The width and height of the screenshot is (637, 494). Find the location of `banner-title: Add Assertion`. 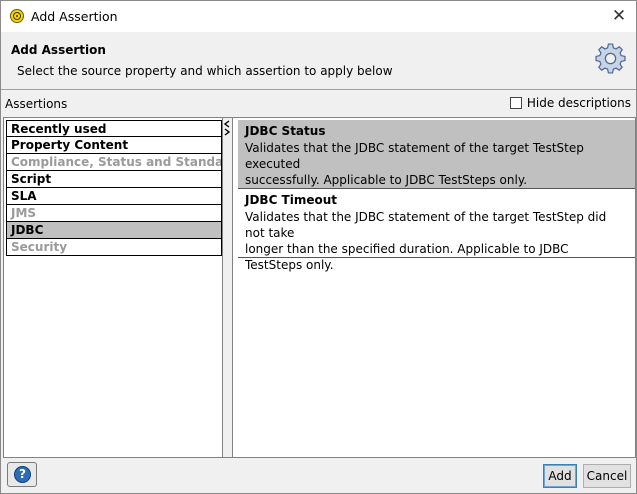

banner-title: Add Assertion is located at coordinates (58, 50).